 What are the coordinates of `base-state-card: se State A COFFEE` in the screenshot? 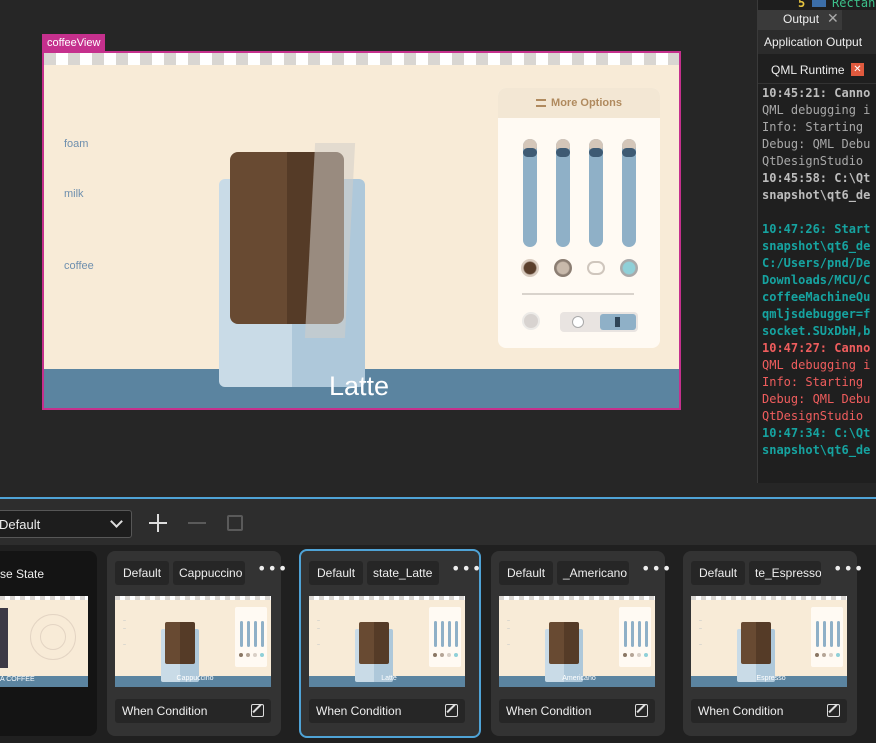 It's located at (48, 643).